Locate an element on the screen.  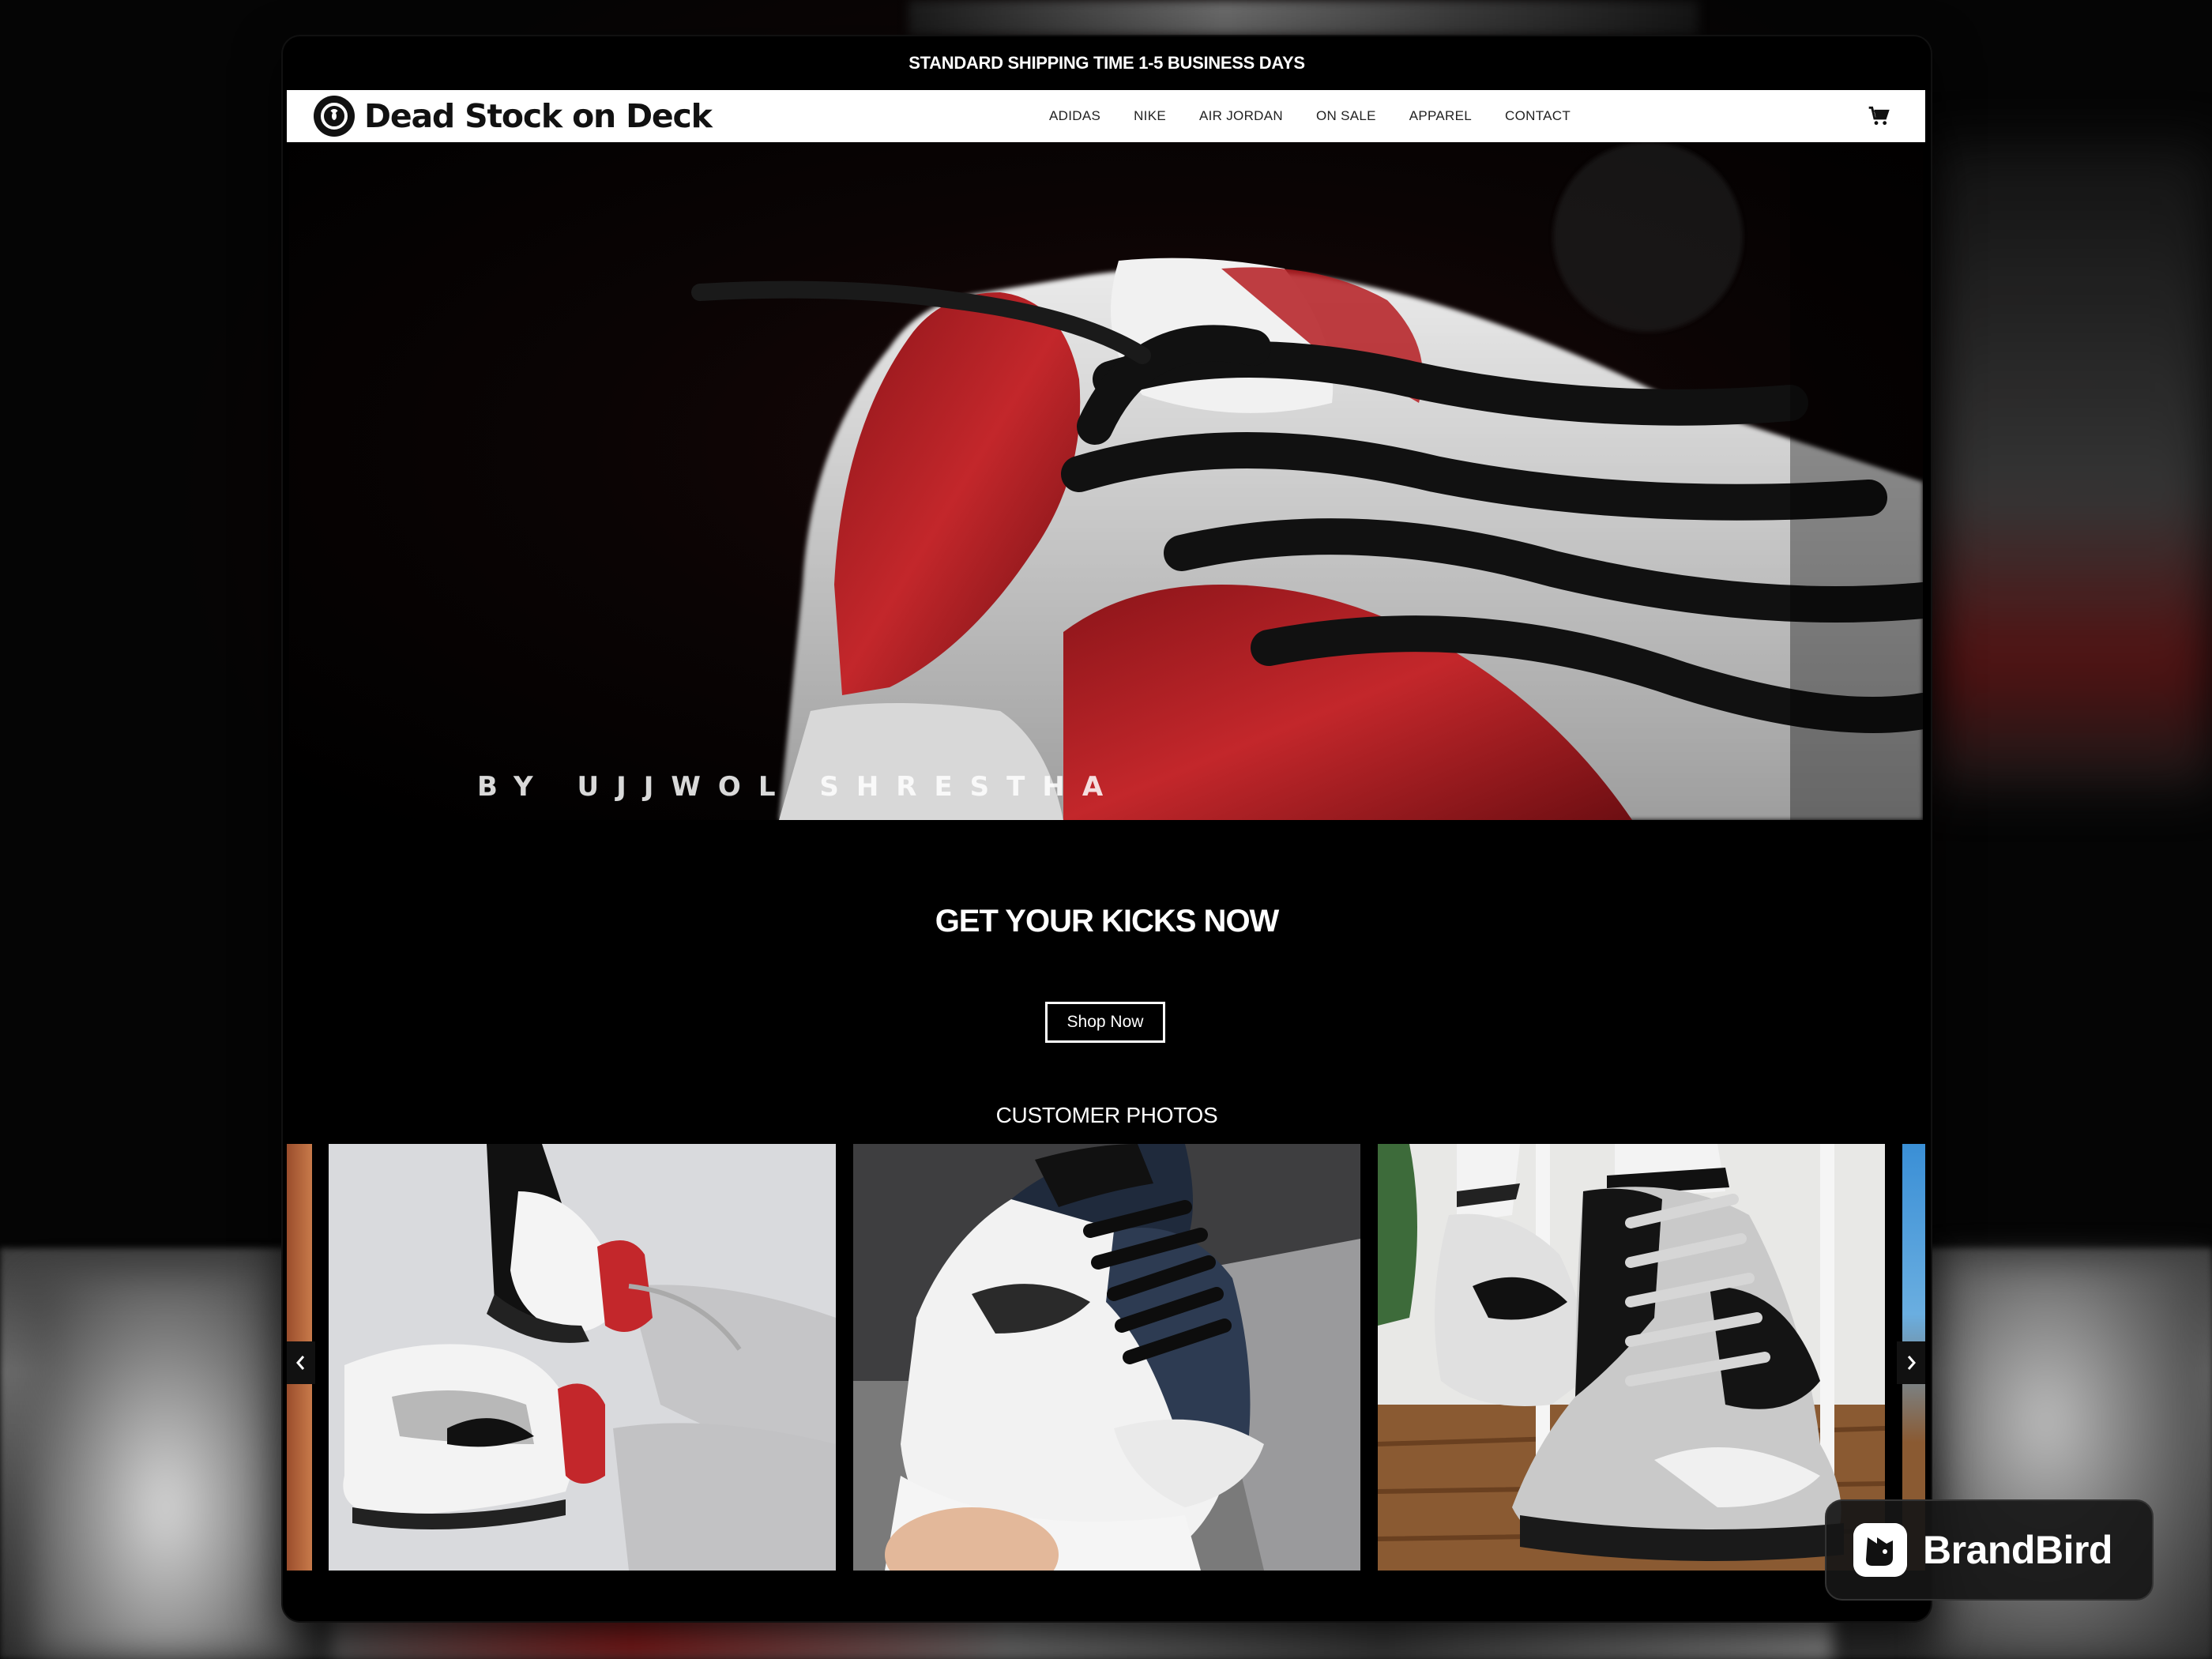
nav-item-nike: NIKE is located at coordinates (1150, 116).